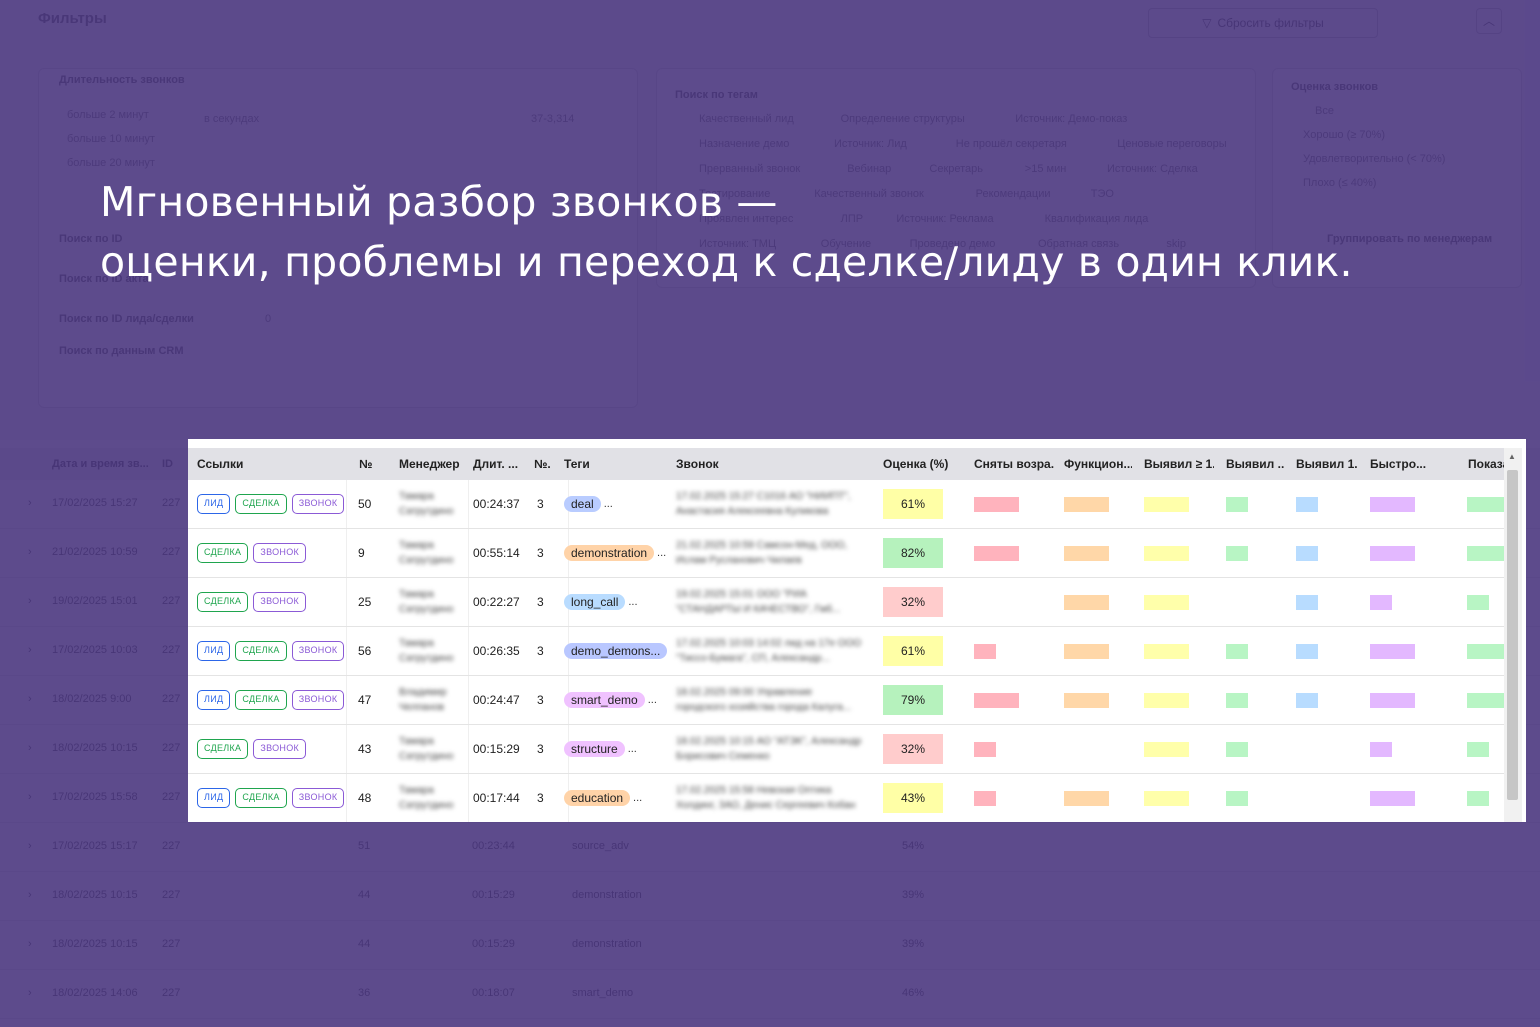 The image size is (1540, 1027). I want to click on seconds-input: в секундах, so click(231, 119).